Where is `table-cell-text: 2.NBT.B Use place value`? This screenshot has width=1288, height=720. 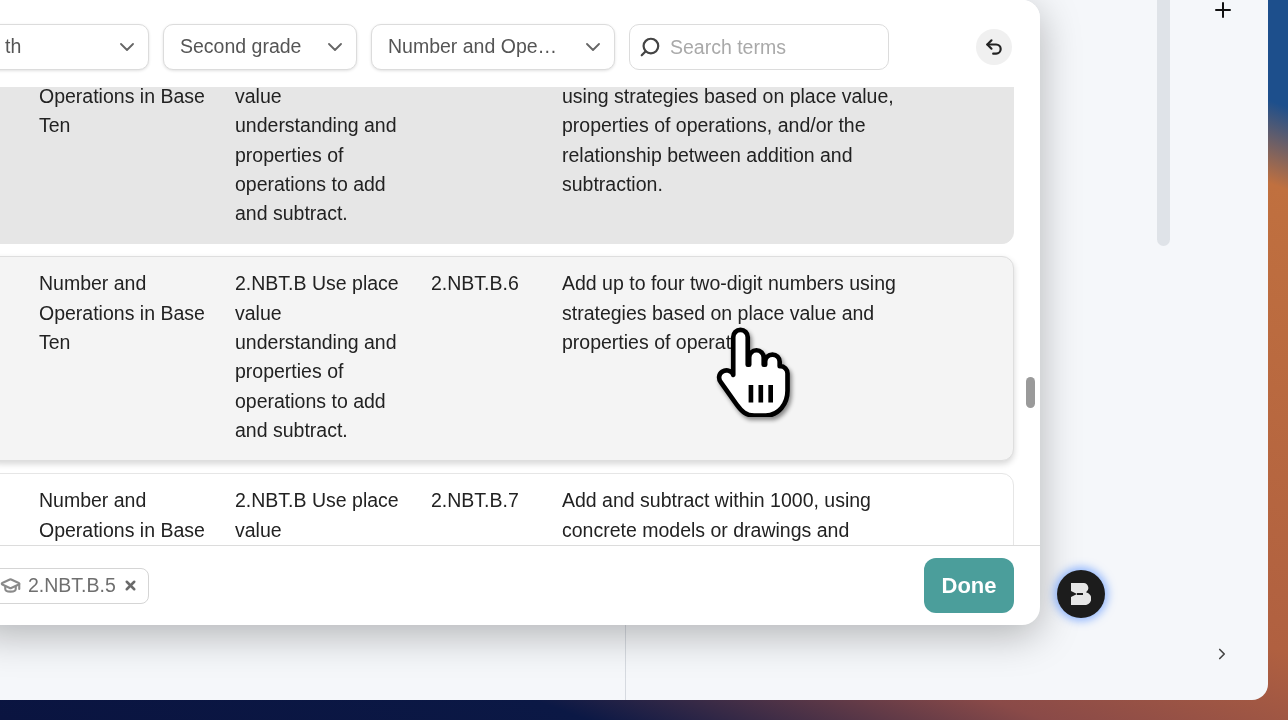 table-cell-text: 2.NBT.B Use place value is located at coordinates (317, 515).